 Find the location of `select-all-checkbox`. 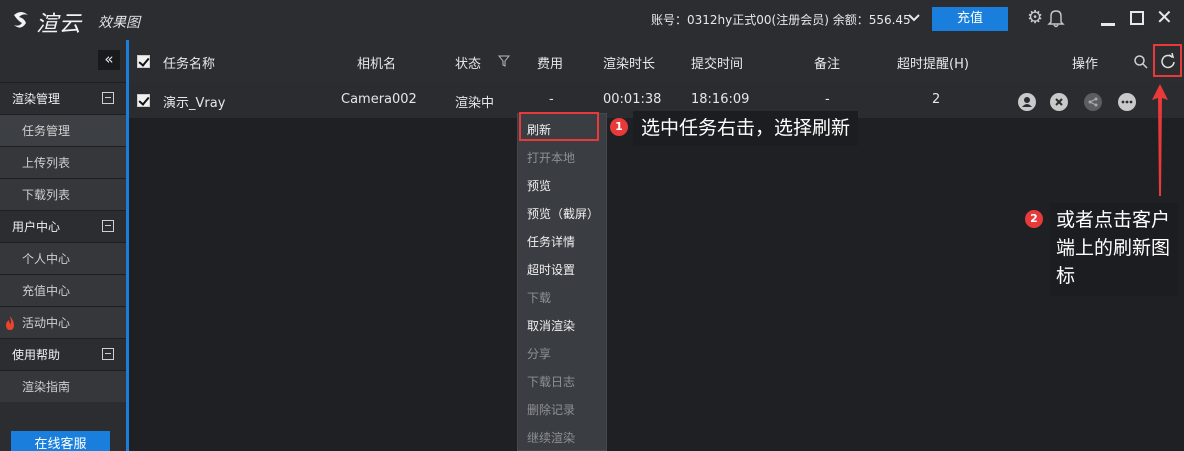

select-all-checkbox is located at coordinates (143, 61).